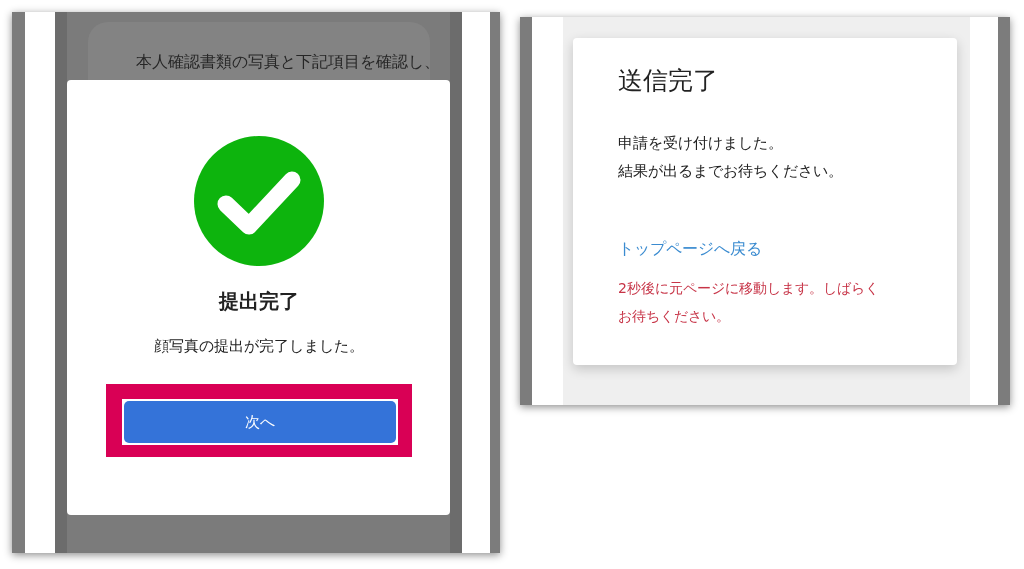 The image size is (1024, 569). Describe the element at coordinates (258, 301) in the screenshot. I see `dialog-title: 提出完了` at that location.